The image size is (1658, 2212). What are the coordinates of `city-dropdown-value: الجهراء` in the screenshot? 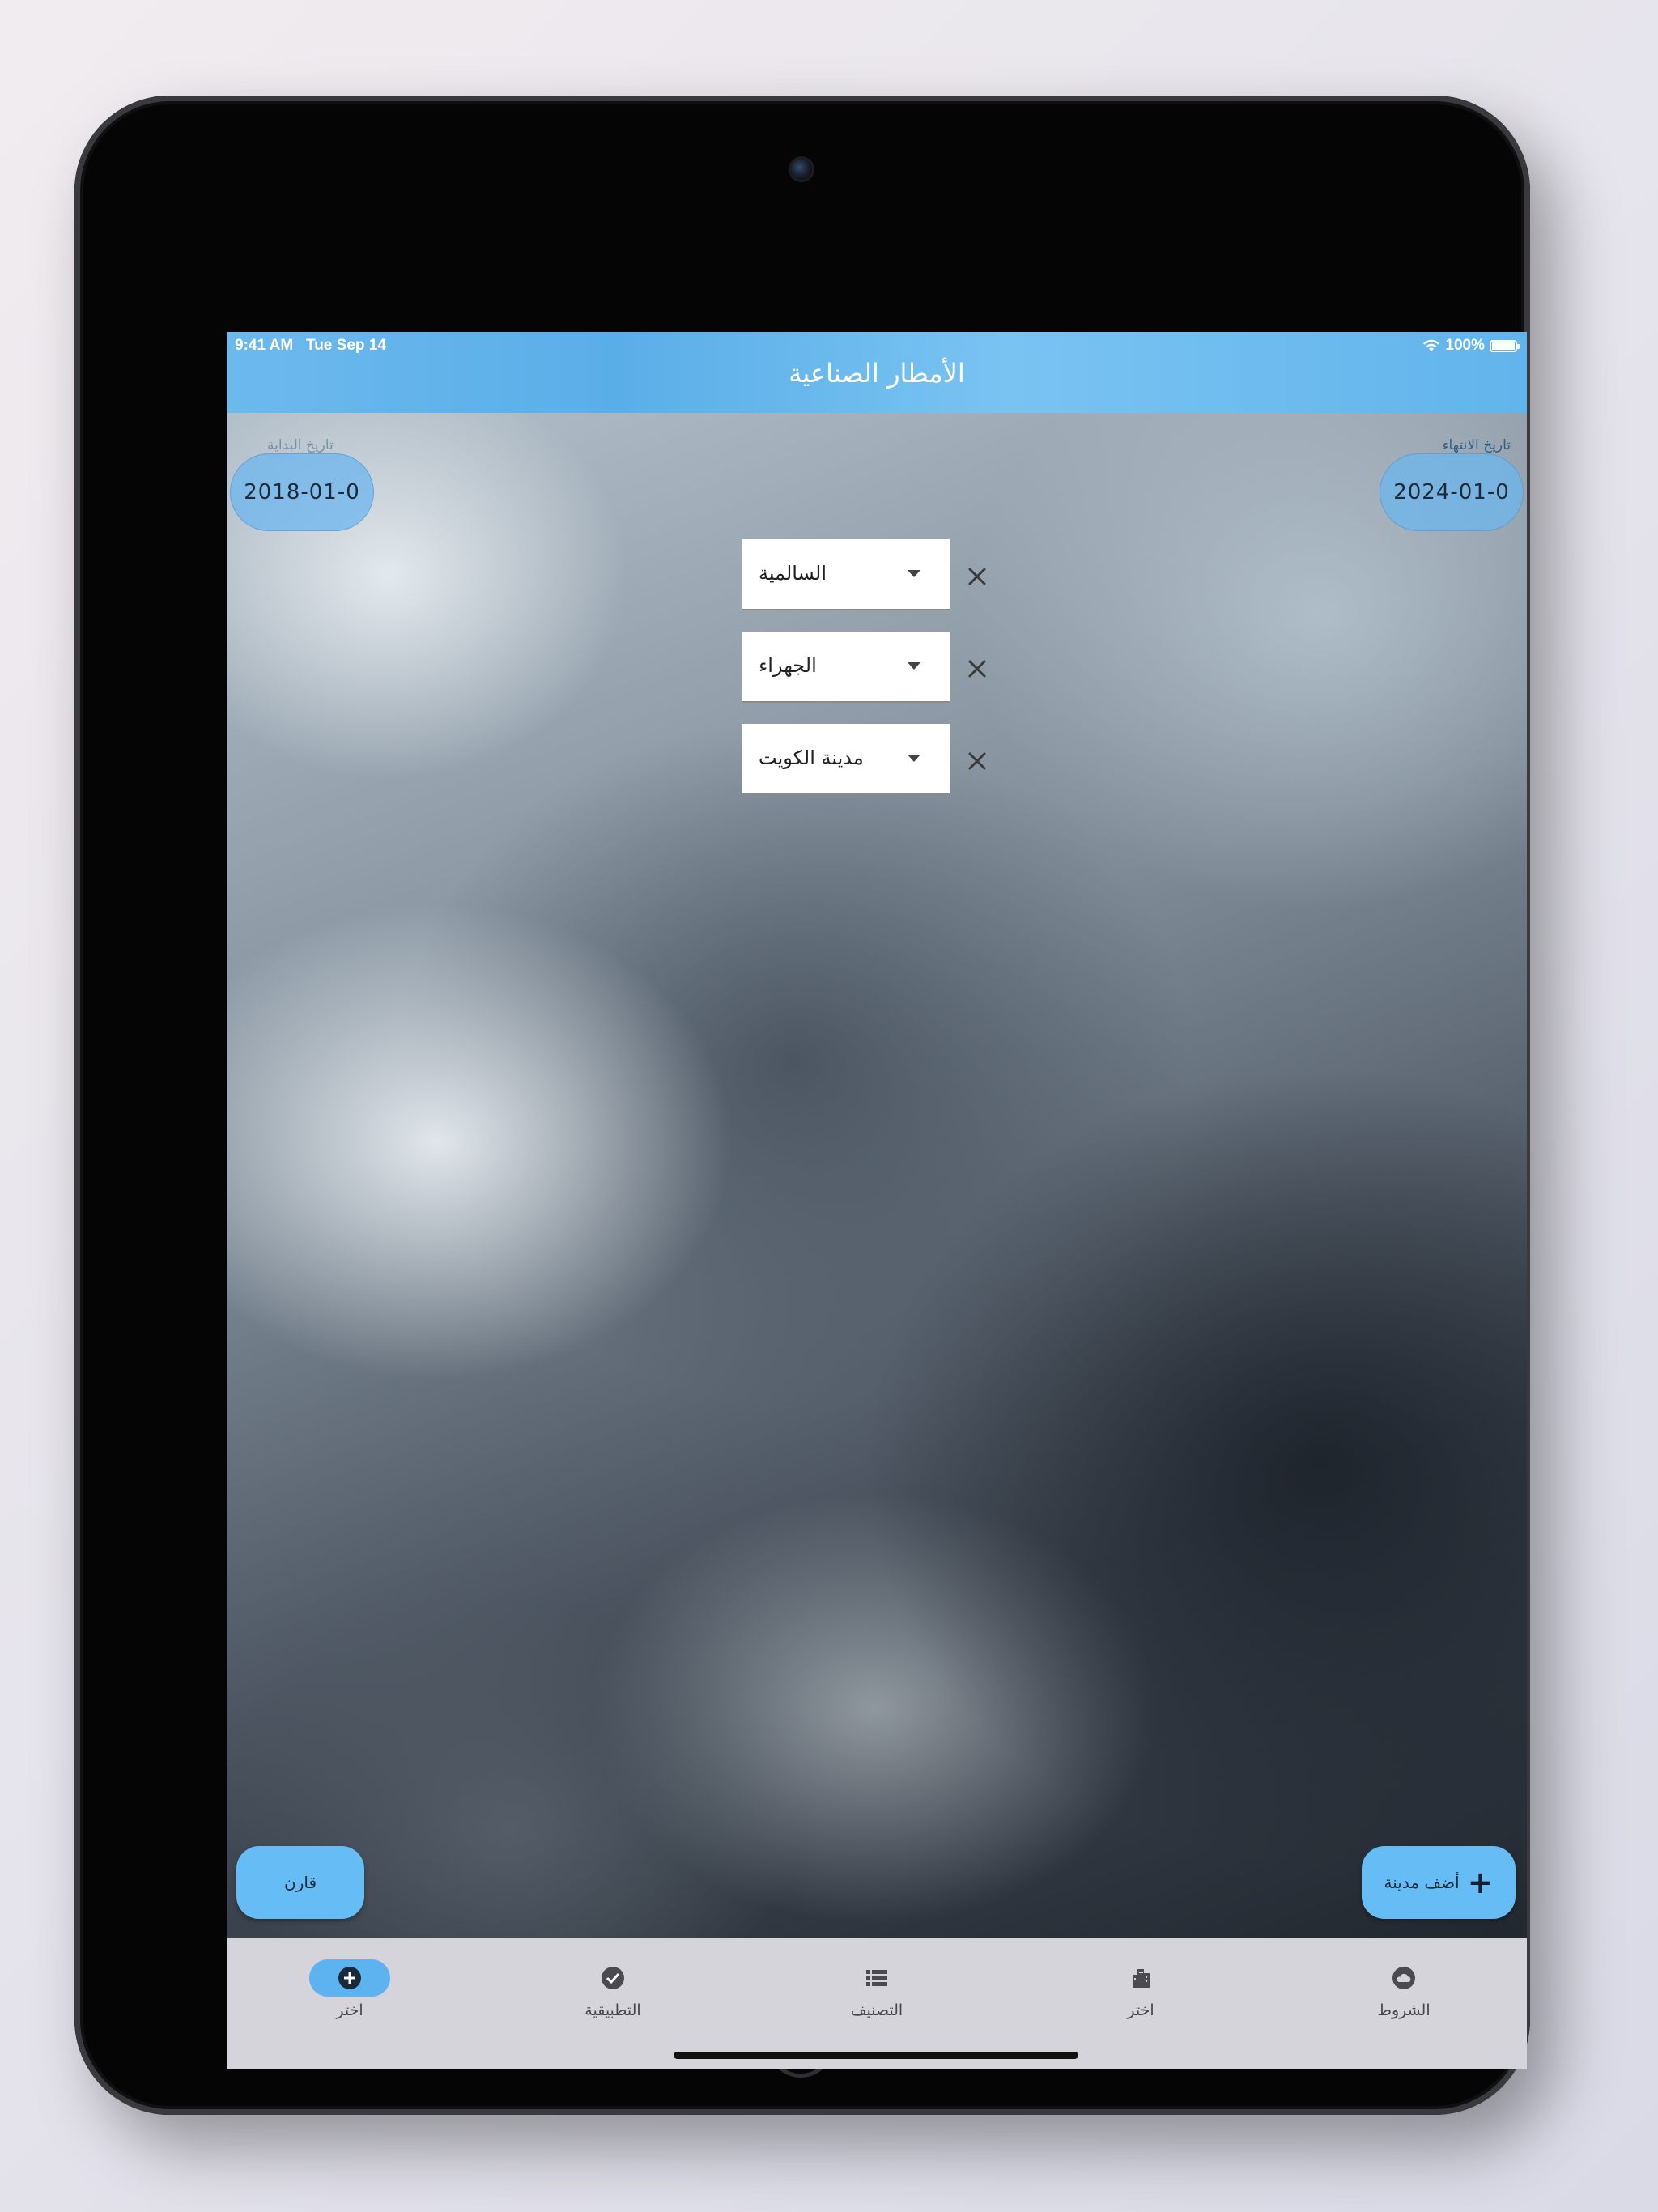 It's located at (788, 665).